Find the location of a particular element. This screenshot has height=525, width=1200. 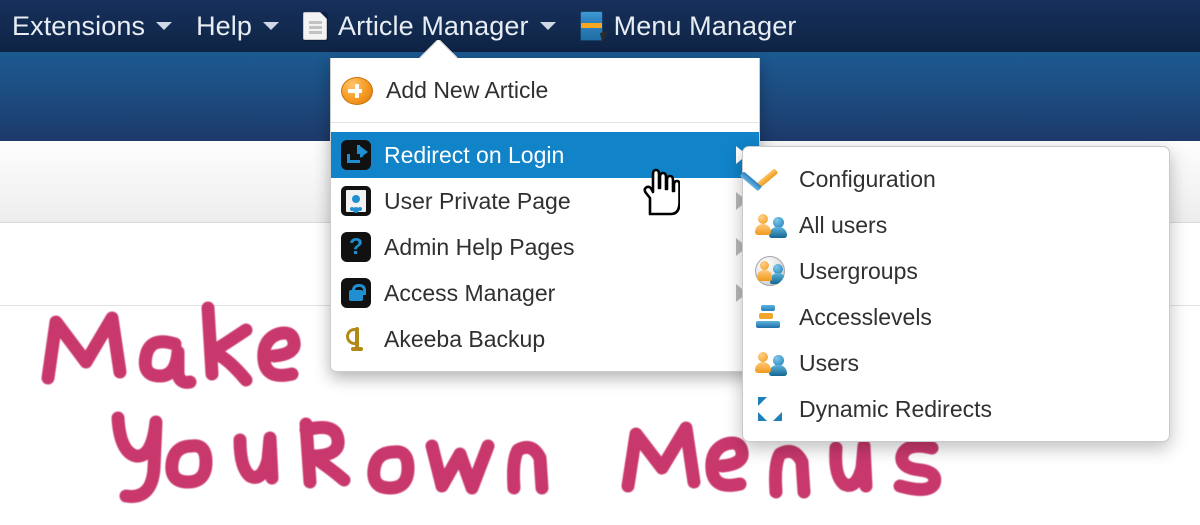

menu-item-label: User Private Page is located at coordinates (477, 200).